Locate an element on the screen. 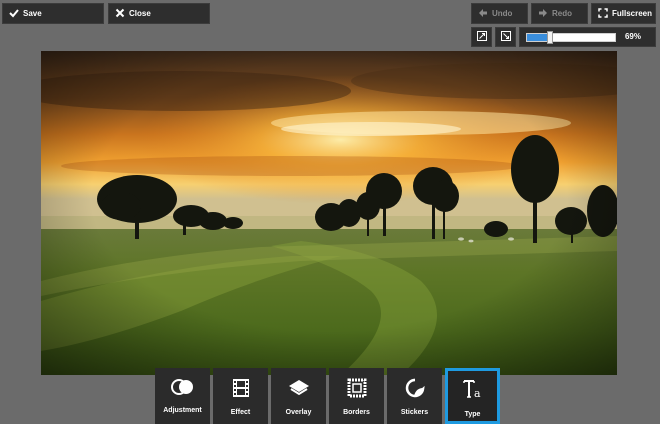 The width and height of the screenshot is (660, 424). tool-label: Adjustment is located at coordinates (182, 410).